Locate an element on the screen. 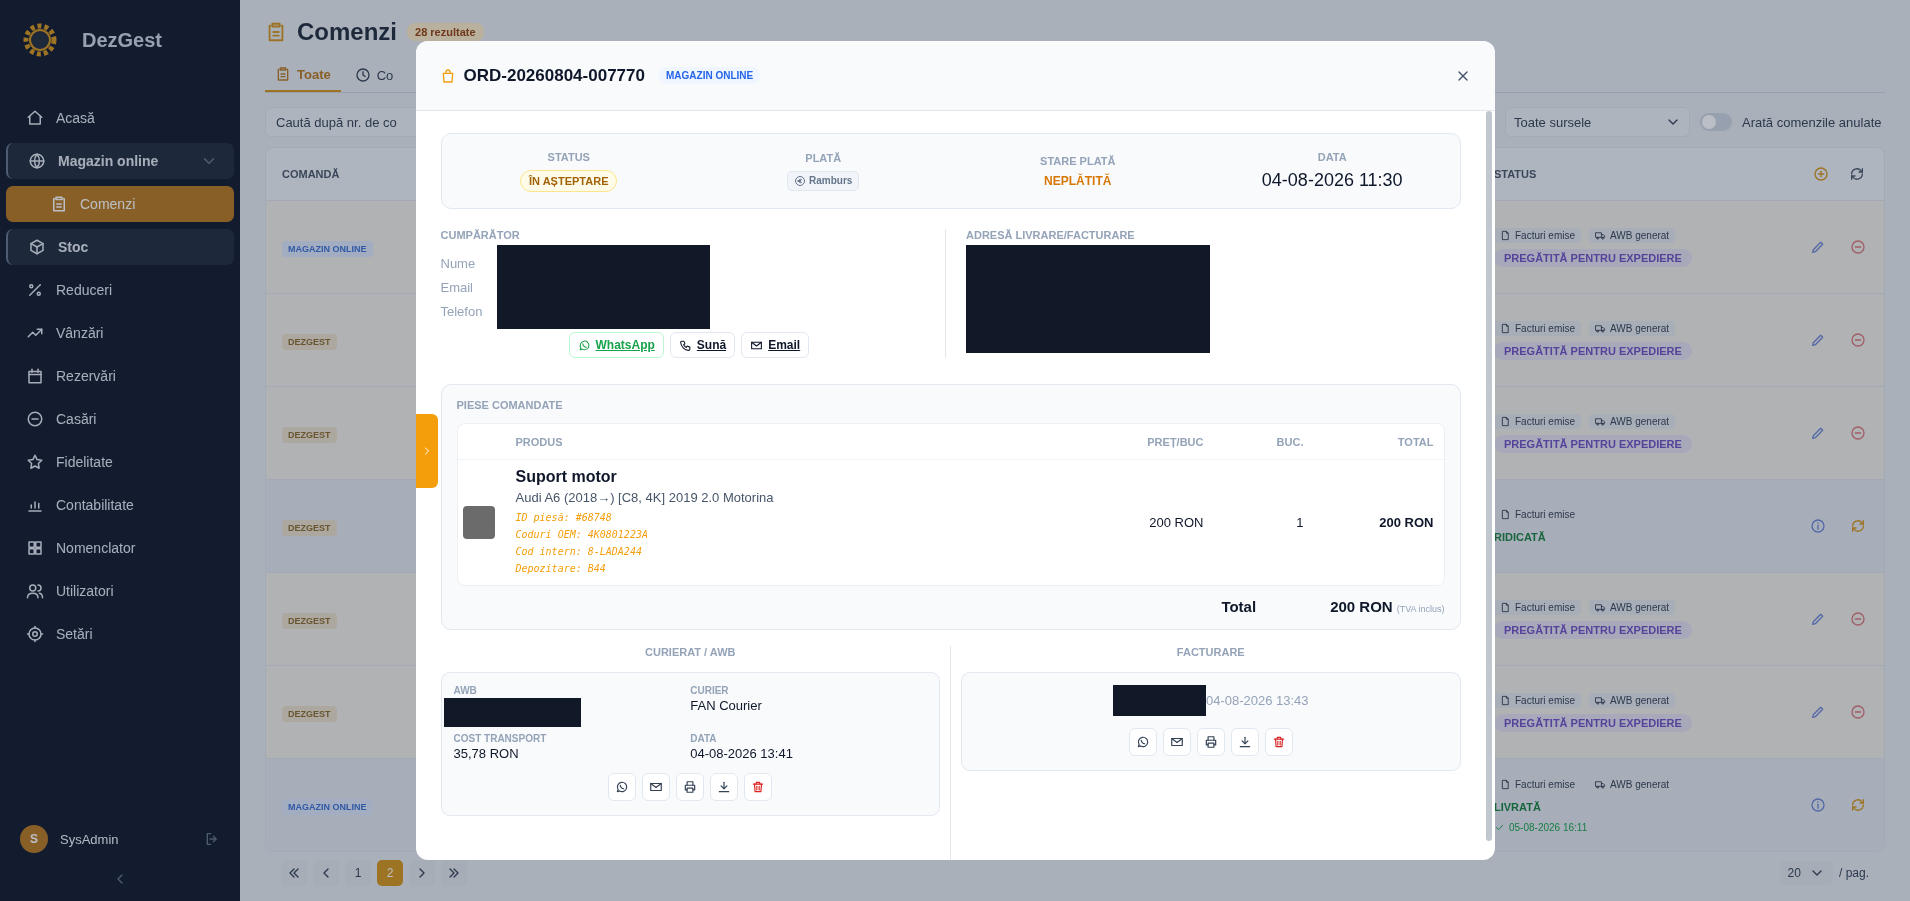  source-select: Toate sursele is located at coordinates (1597, 122).